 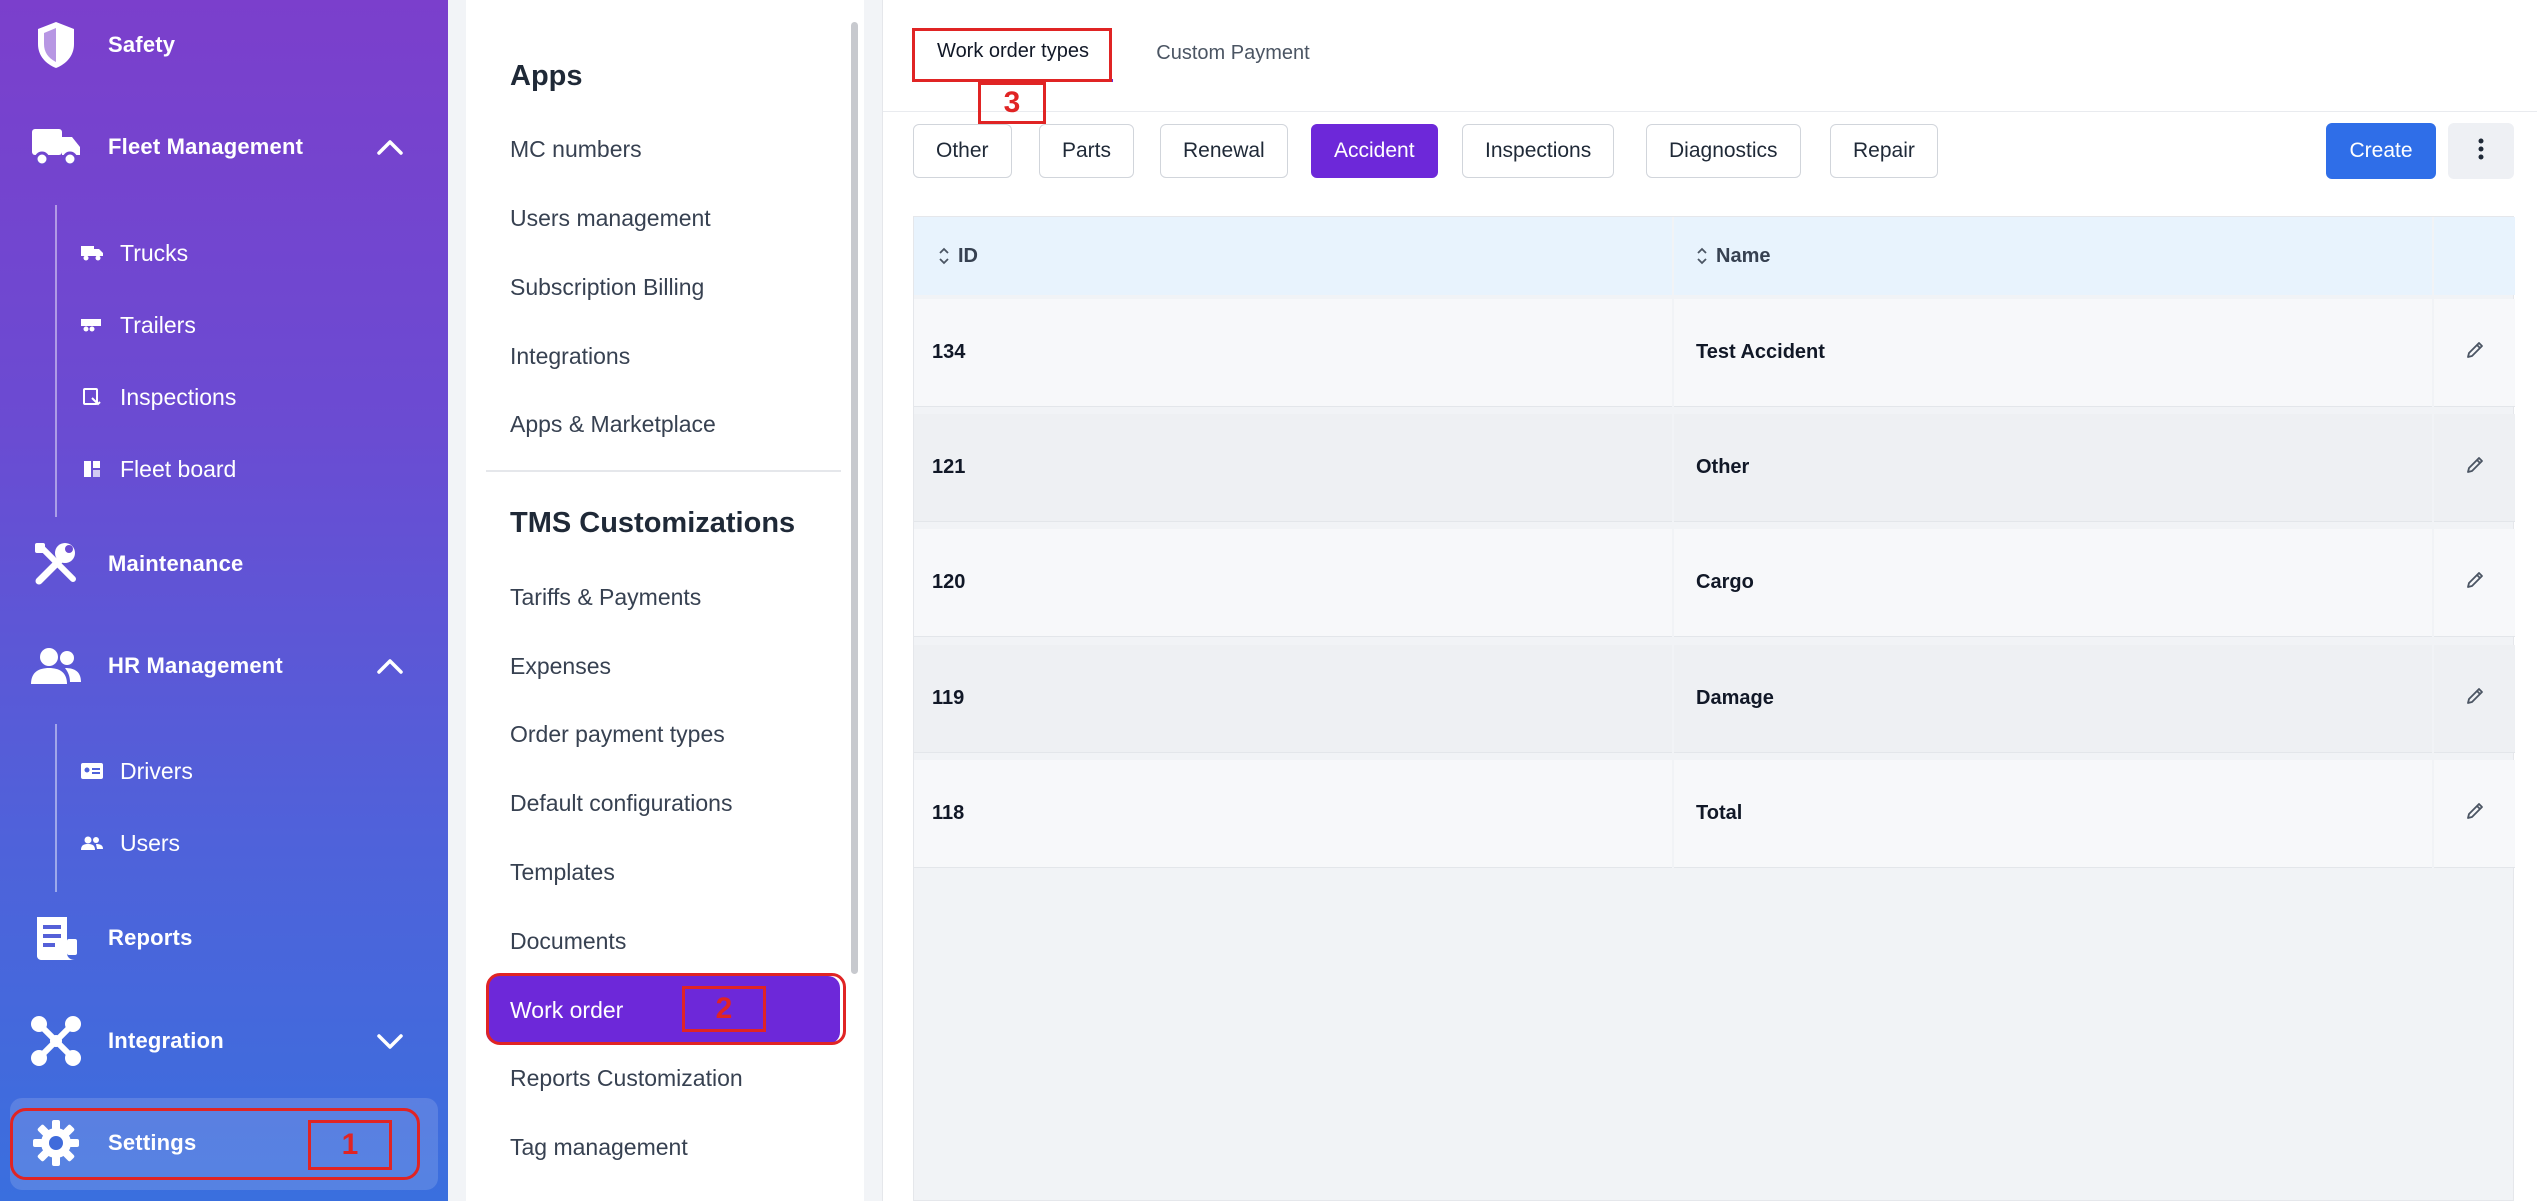 I want to click on sub-item-drivers: Drivers, so click(x=136, y=771).